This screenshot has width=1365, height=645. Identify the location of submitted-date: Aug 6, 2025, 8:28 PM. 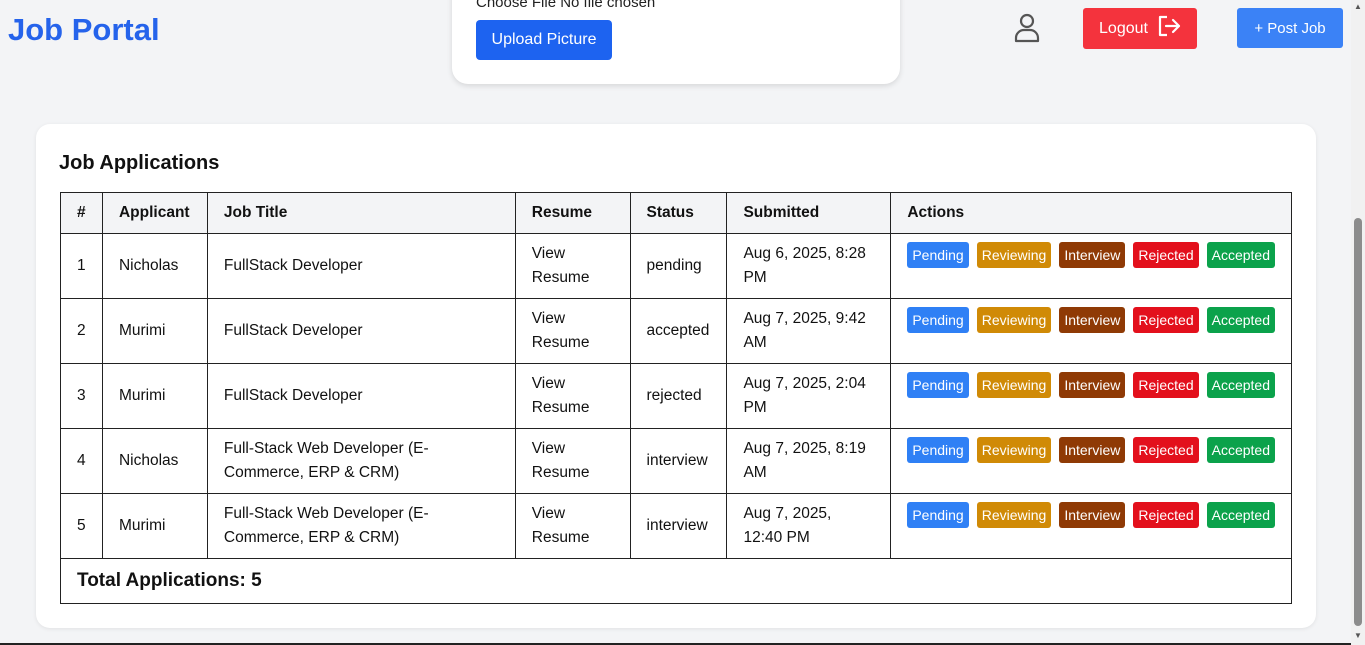
(809, 266).